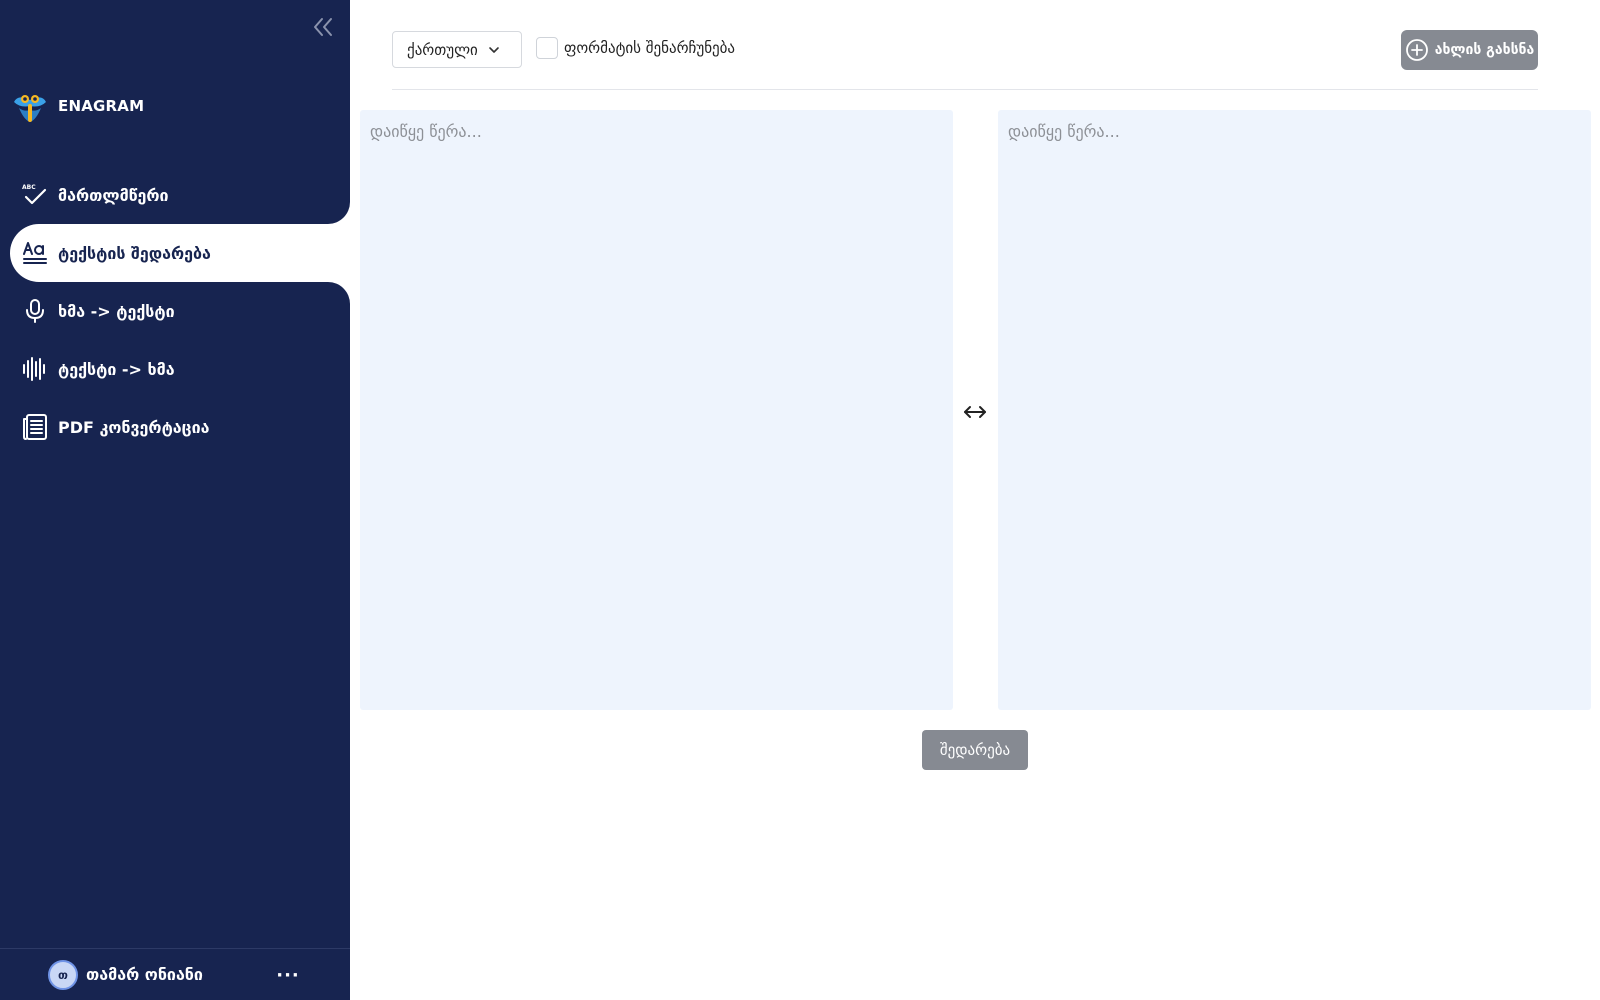 Image resolution: width=1600 pixels, height=1000 pixels. What do you see at coordinates (116, 369) in the screenshot?
I see `sidebar-item-label: ტექსტი -> ხმა` at bounding box center [116, 369].